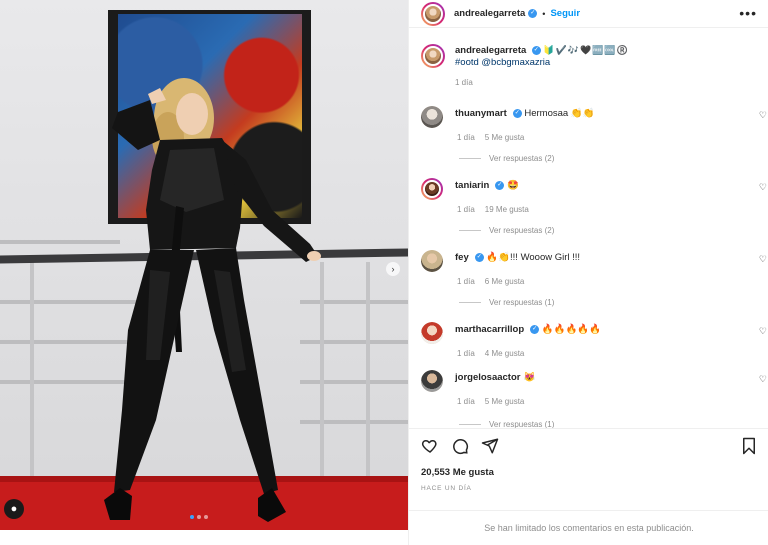 The height and width of the screenshot is (545, 768). I want to click on comment-username: fey, so click(462, 257).